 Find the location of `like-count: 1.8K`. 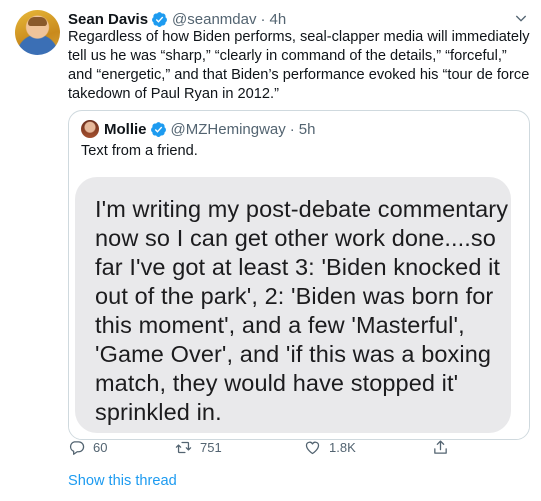

like-count: 1.8K is located at coordinates (342, 447).